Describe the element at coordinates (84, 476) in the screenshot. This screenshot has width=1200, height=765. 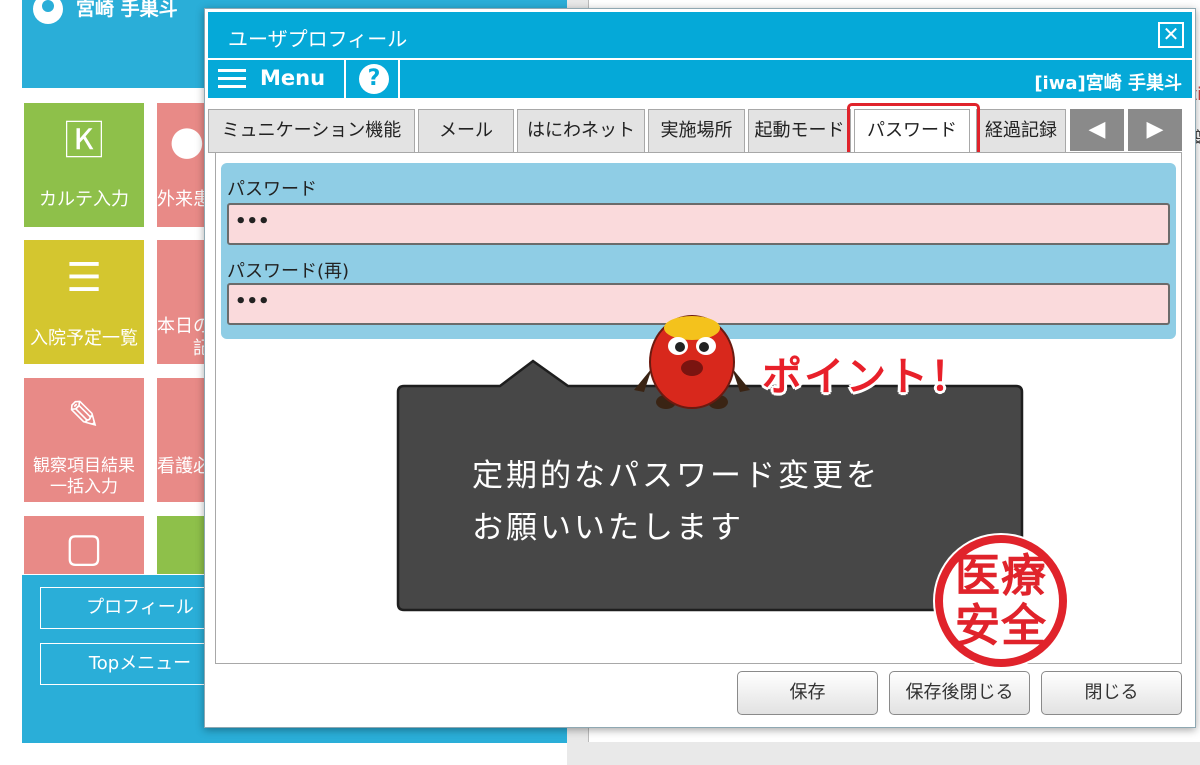
I see `tile-label: 観察項目結果 一括入力` at that location.